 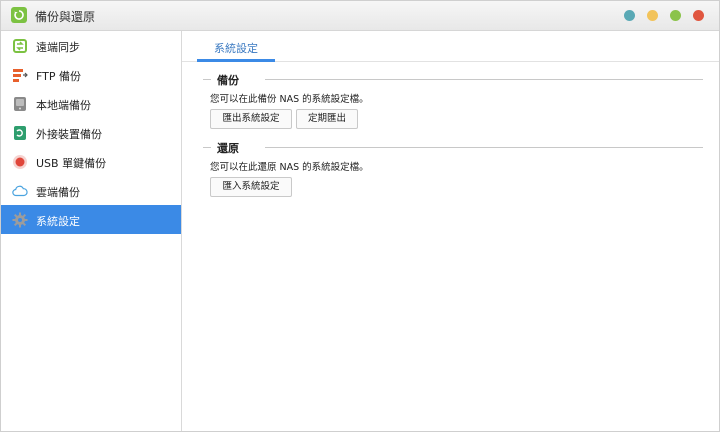 I want to click on backup-section-header: 備份, so click(x=453, y=79).